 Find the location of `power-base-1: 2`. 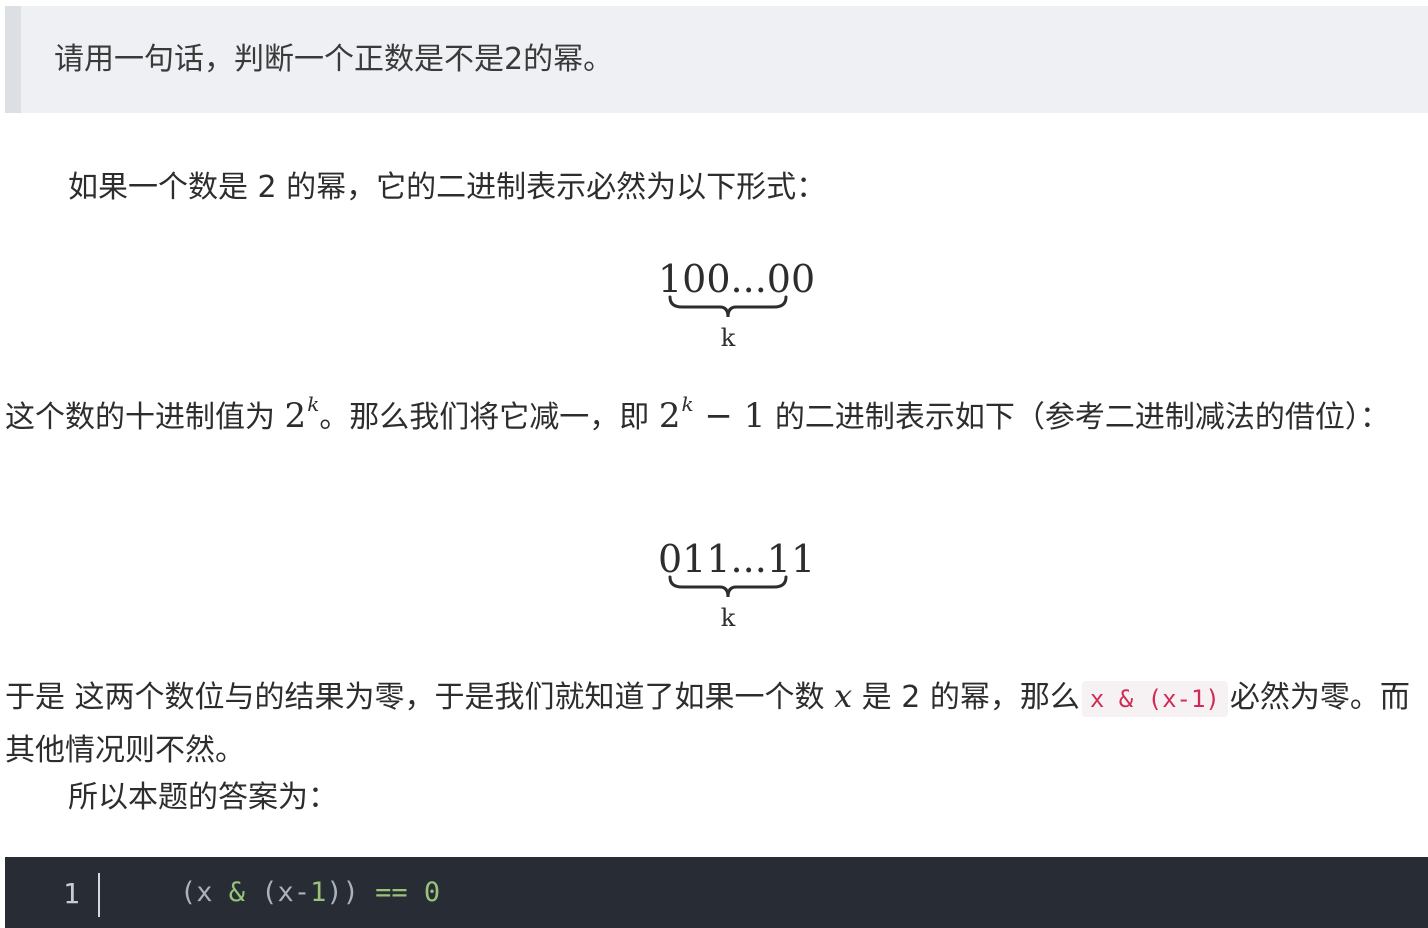

power-base-1: 2 is located at coordinates (295, 416).